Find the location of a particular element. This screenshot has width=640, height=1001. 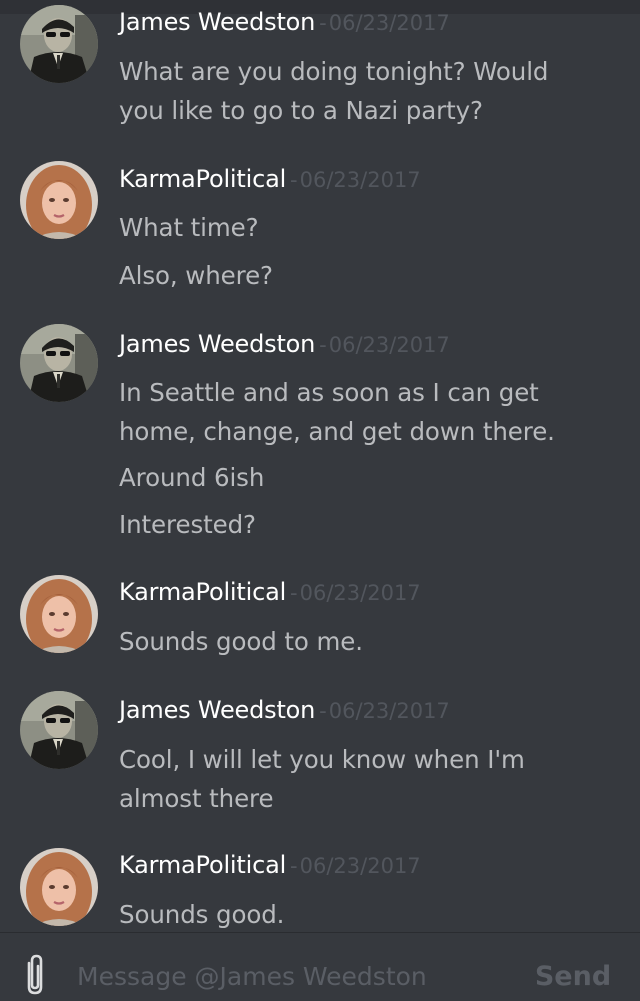

message-text: you like to go to a Nazi party? is located at coordinates (301, 110).